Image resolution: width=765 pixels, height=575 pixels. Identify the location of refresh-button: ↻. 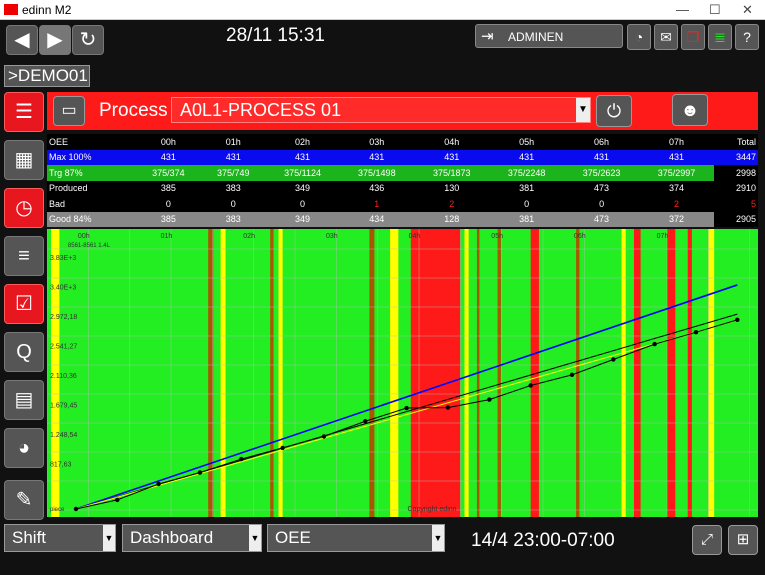
(88, 40).